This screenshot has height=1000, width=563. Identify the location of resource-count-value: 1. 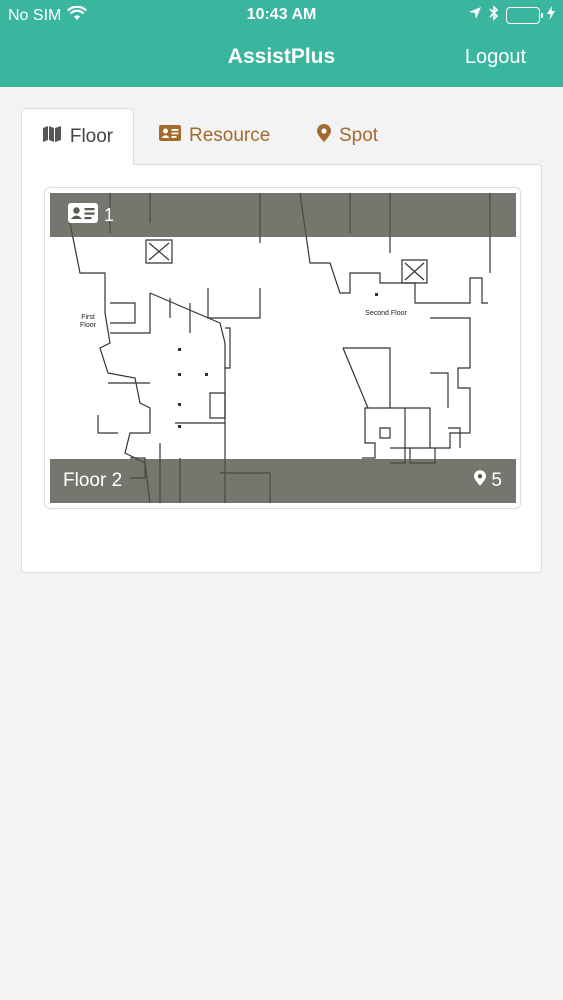
(109, 215).